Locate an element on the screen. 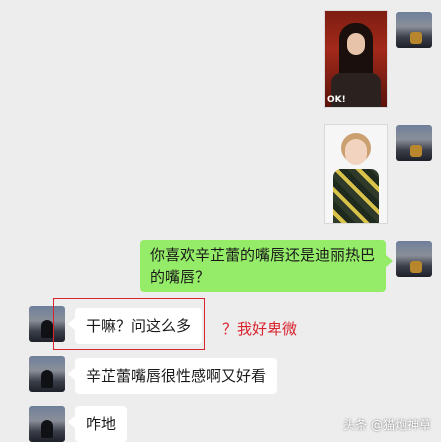  received-message-bubble-3: 咋地 is located at coordinates (101, 424).